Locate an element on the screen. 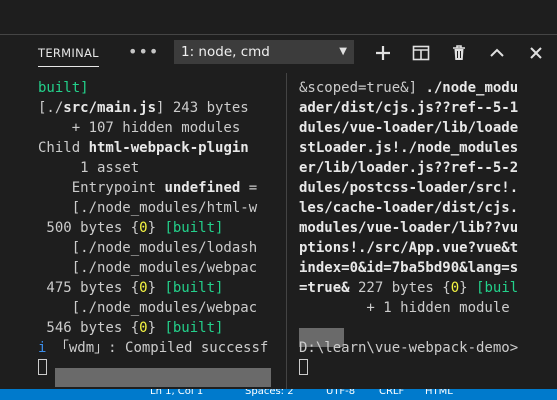 The height and width of the screenshot is (400, 557). status-item: Ln 1, Col 1 is located at coordinates (176, 393).